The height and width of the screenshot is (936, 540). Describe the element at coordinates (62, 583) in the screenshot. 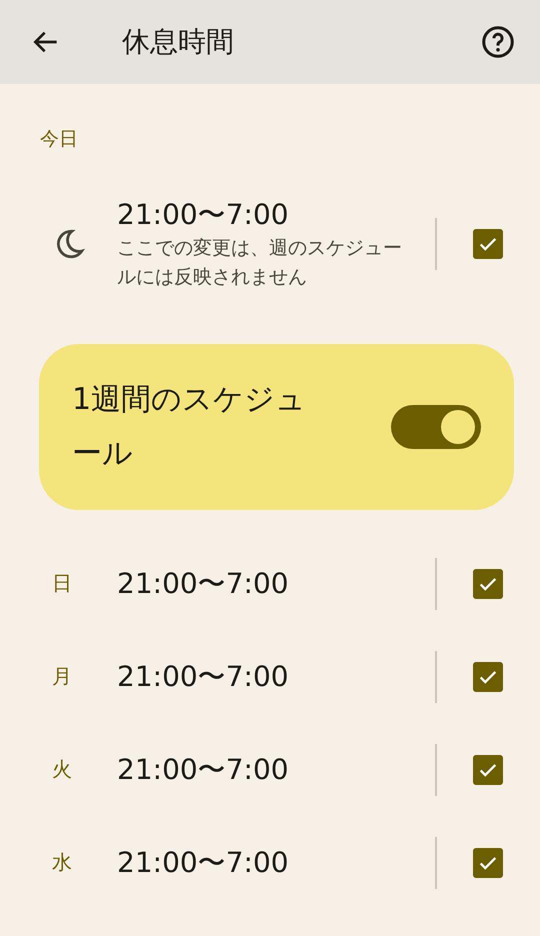

I see `day-label: 日` at that location.